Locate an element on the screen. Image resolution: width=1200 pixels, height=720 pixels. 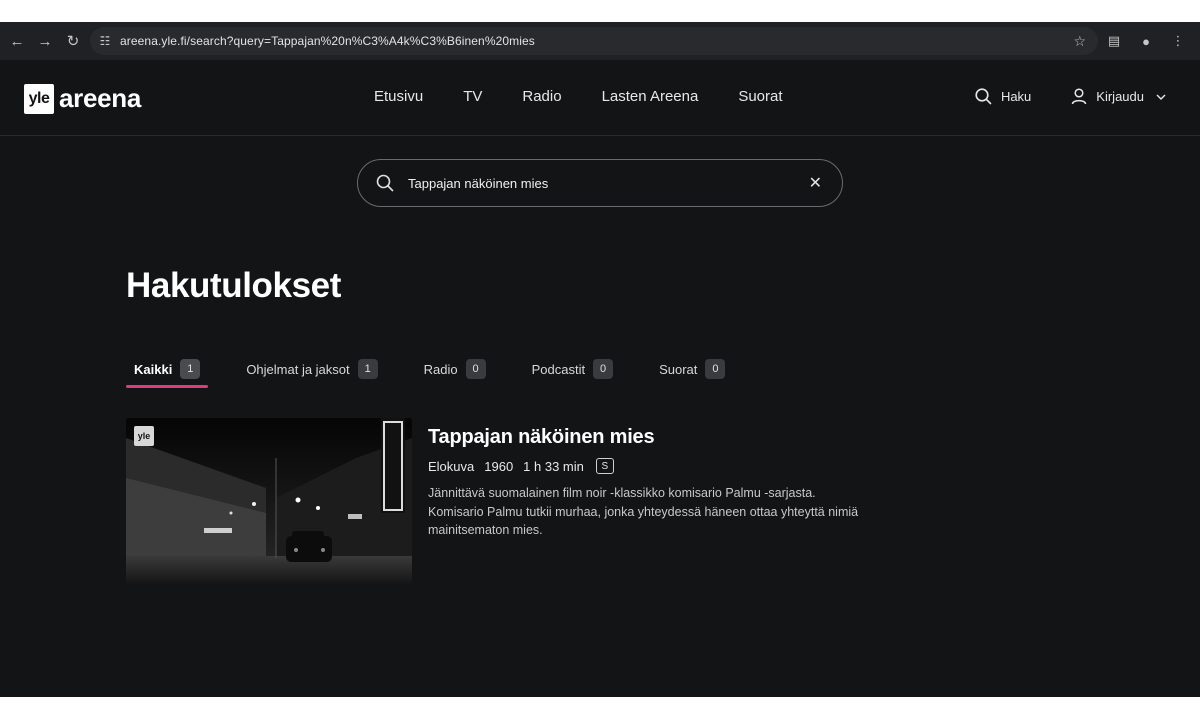
tab-radio: Radio 0 is located at coordinates (455, 369).